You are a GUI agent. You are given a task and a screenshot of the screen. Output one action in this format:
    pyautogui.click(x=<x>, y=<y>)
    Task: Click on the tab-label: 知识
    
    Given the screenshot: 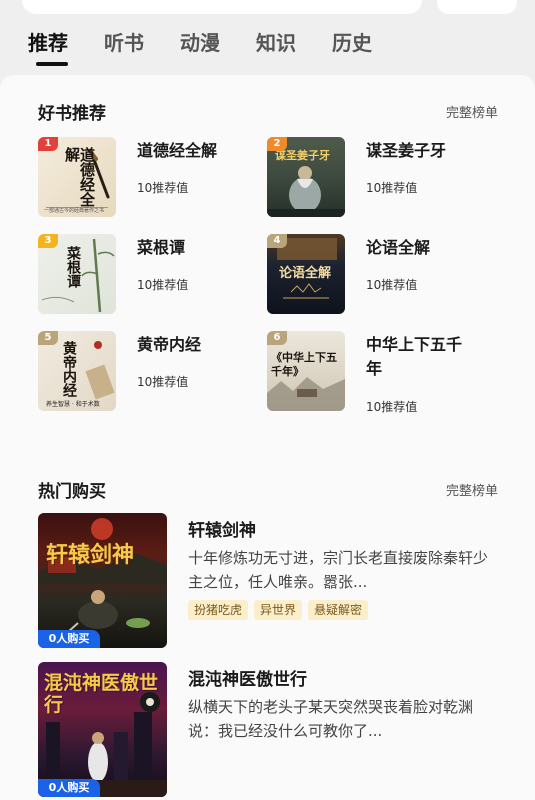 What is the action you would take?
    pyautogui.click(x=276, y=43)
    